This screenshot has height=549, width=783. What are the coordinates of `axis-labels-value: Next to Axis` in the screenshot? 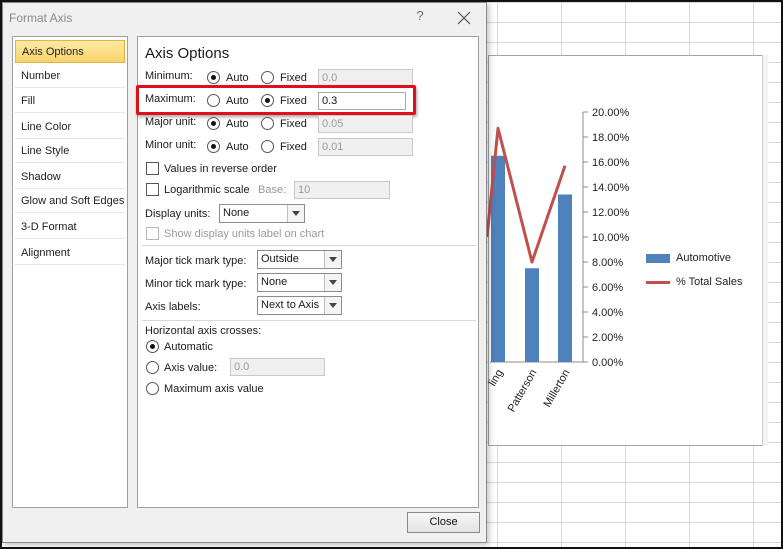 It's located at (290, 305).